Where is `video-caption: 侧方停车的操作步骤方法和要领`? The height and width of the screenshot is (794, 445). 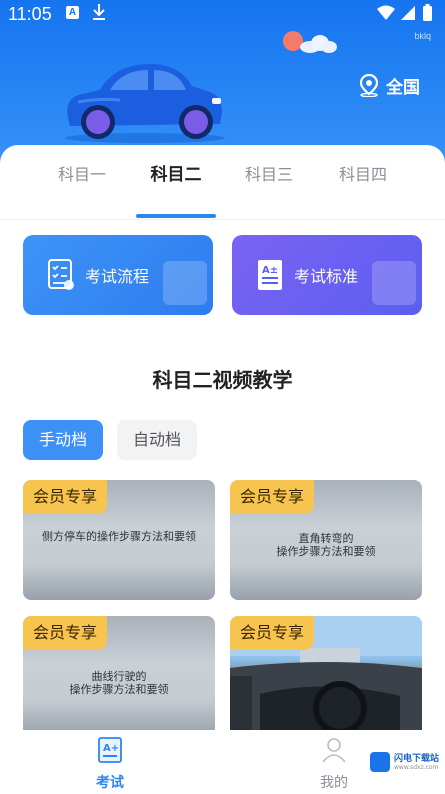 video-caption: 侧方停车的操作步骤方法和要领 is located at coordinates (119, 536).